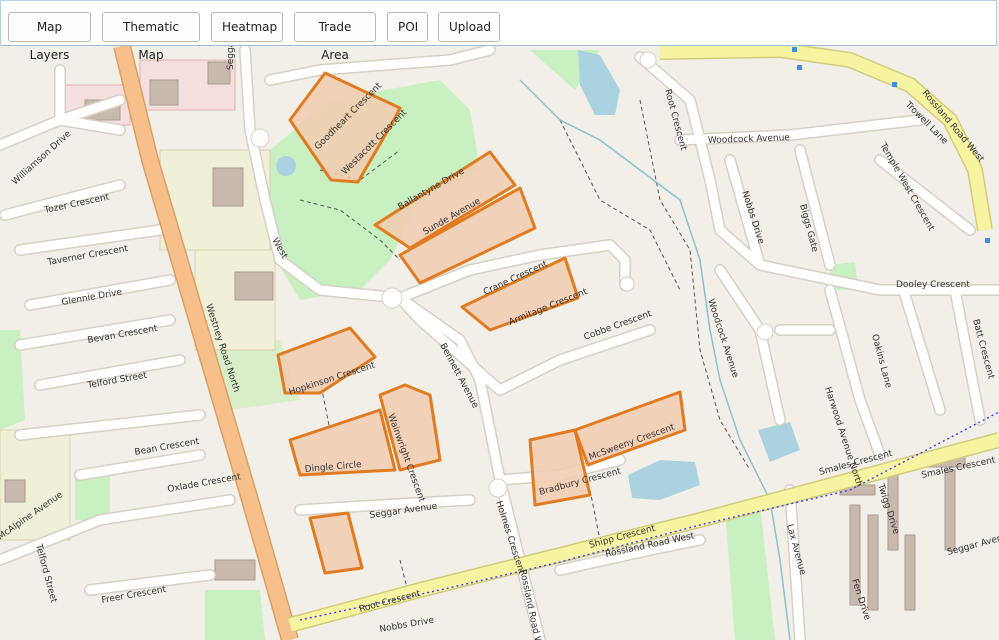 The image size is (999, 640). I want to click on thematic-map-button: Thematic Map, so click(151, 37).